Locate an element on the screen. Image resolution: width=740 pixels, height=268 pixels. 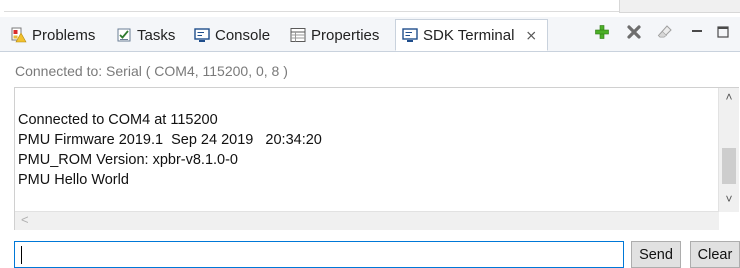
window-top-edge is located at coordinates (370, 7).